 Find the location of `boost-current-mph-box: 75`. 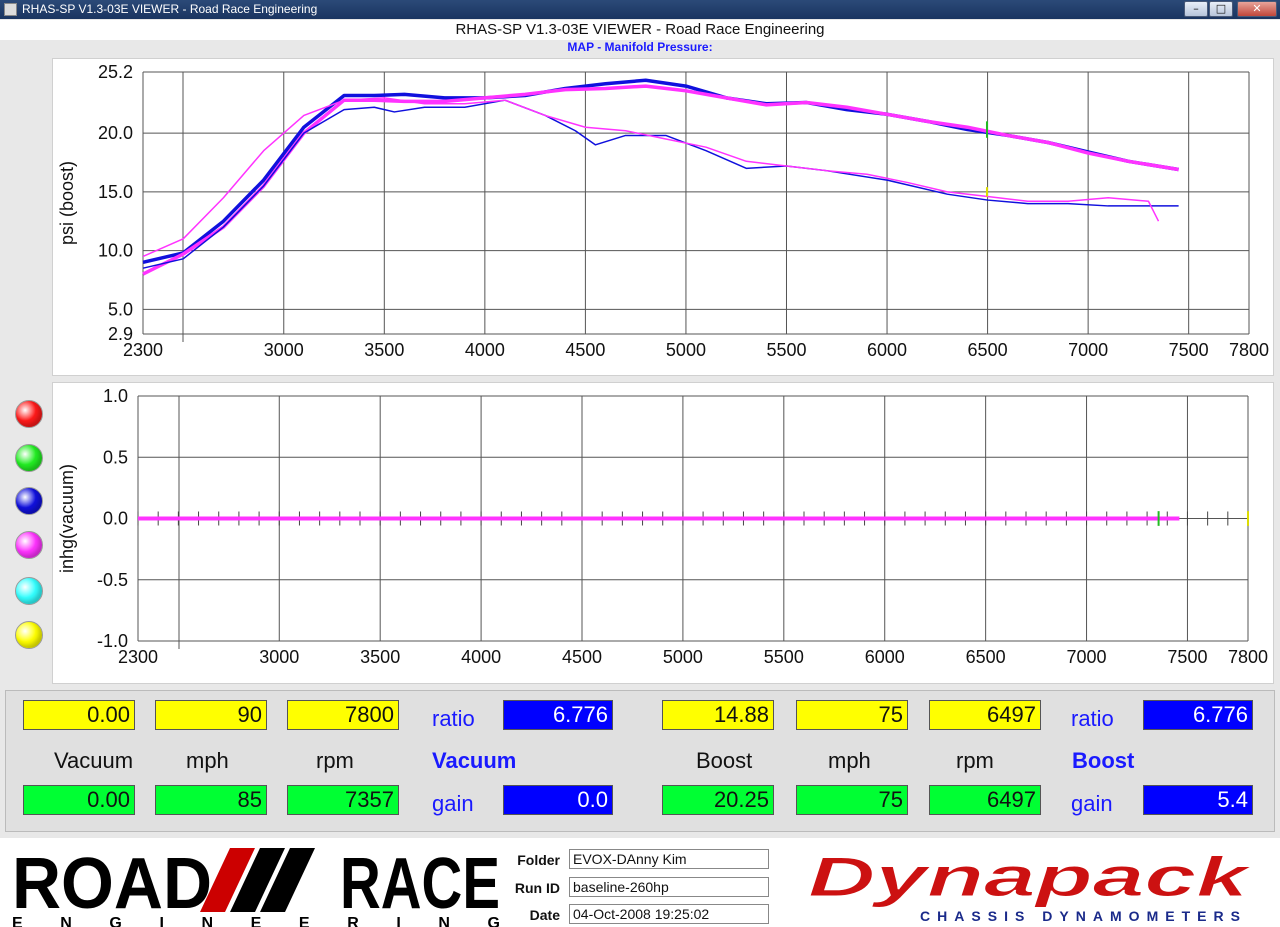

boost-current-mph-box: 75 is located at coordinates (852, 800).